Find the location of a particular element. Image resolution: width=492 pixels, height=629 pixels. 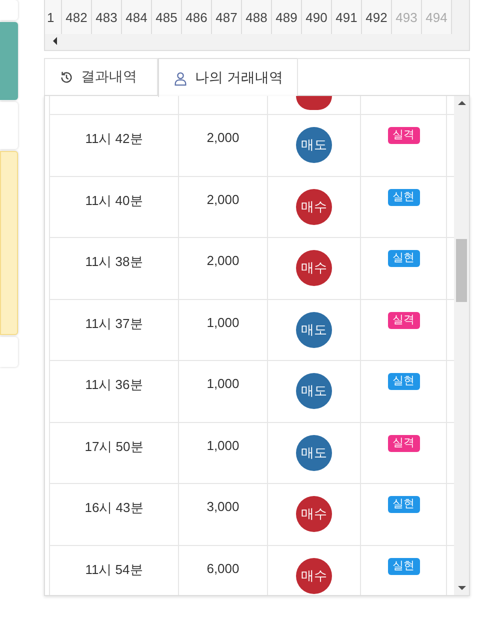

time-text: 11시 38분 is located at coordinates (114, 262).